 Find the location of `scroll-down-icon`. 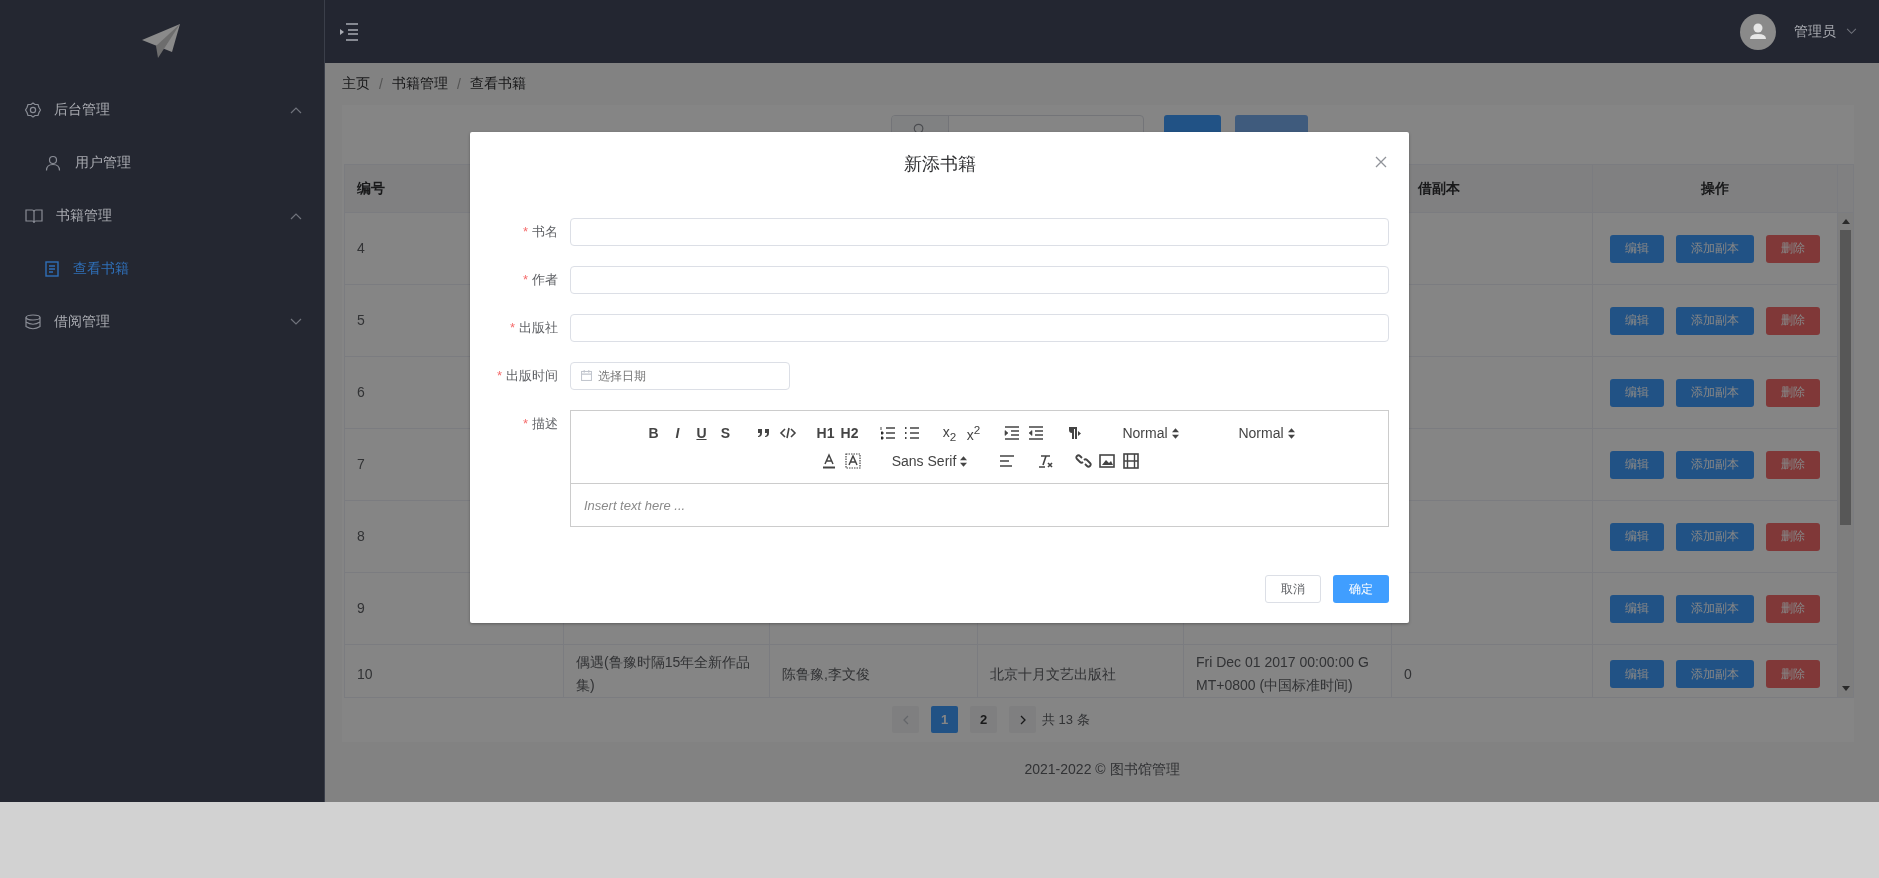

scroll-down-icon is located at coordinates (1845, 688).